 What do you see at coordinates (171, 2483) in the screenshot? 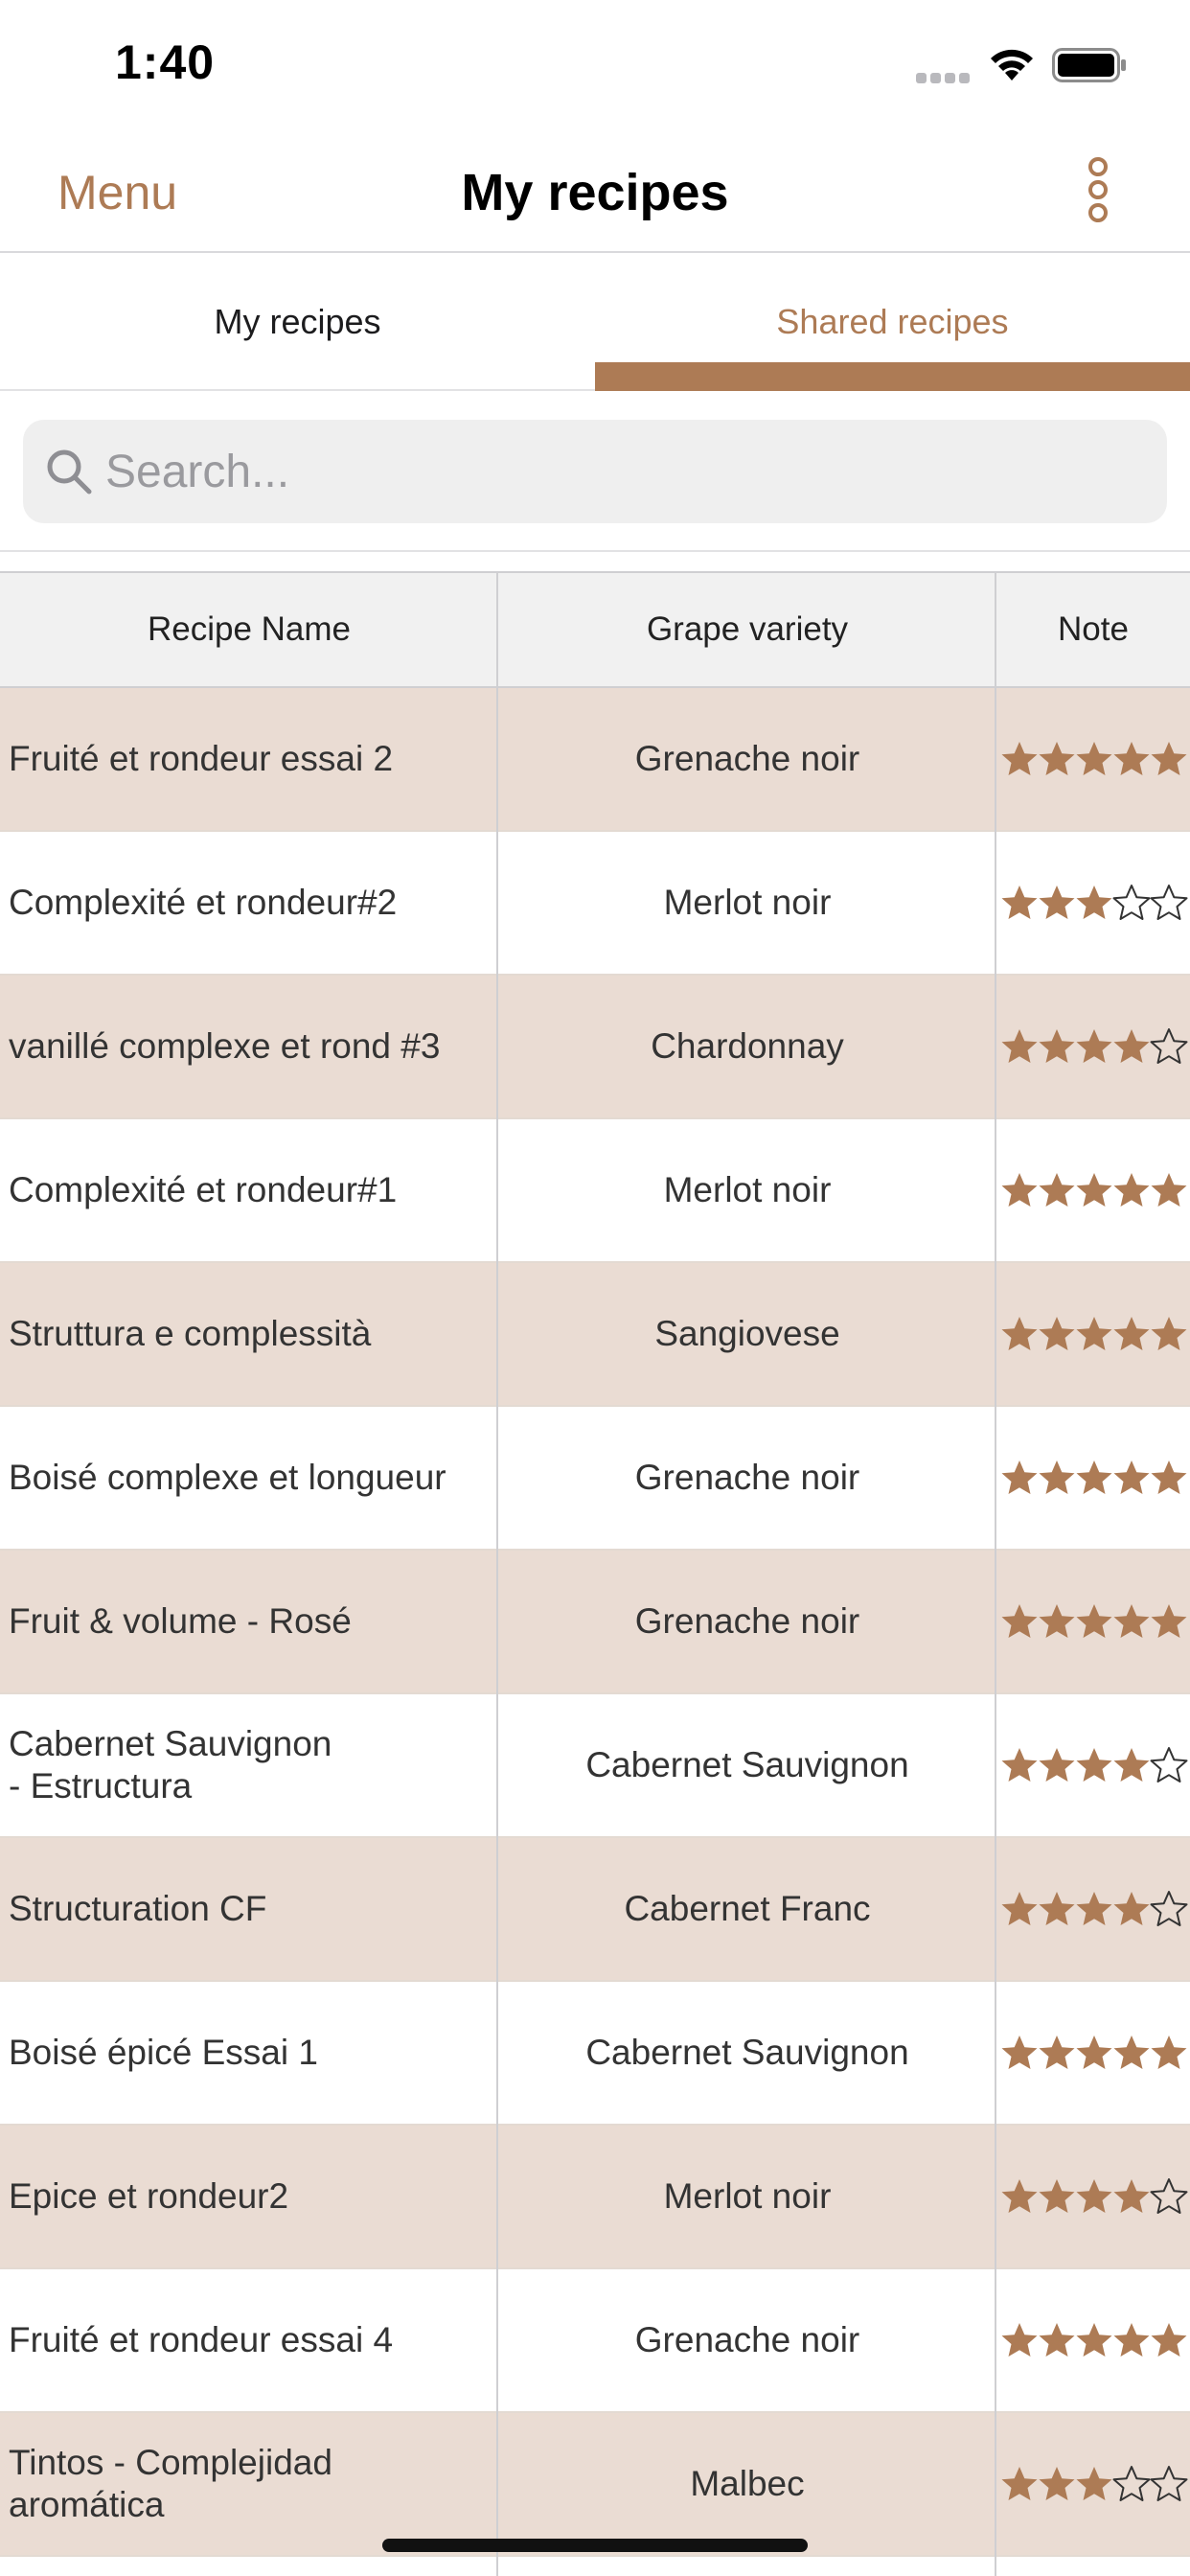
I see `recipe-name-cell: Tintos - Complejidad aromática` at bounding box center [171, 2483].